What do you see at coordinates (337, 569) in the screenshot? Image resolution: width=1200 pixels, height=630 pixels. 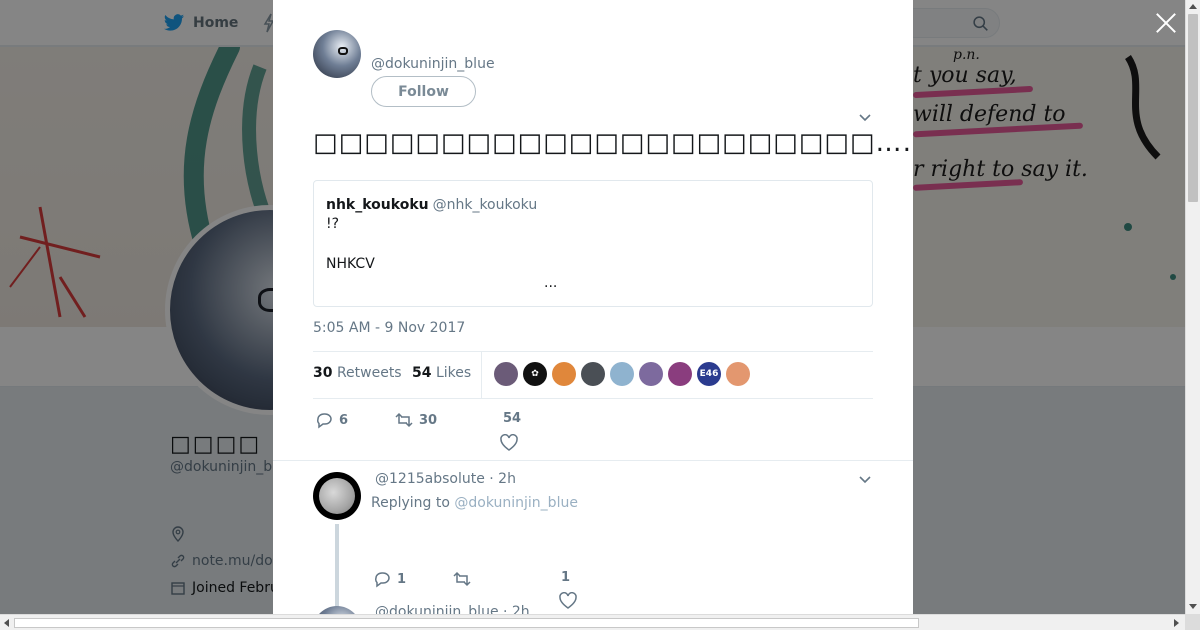 I see `thread-line` at bounding box center [337, 569].